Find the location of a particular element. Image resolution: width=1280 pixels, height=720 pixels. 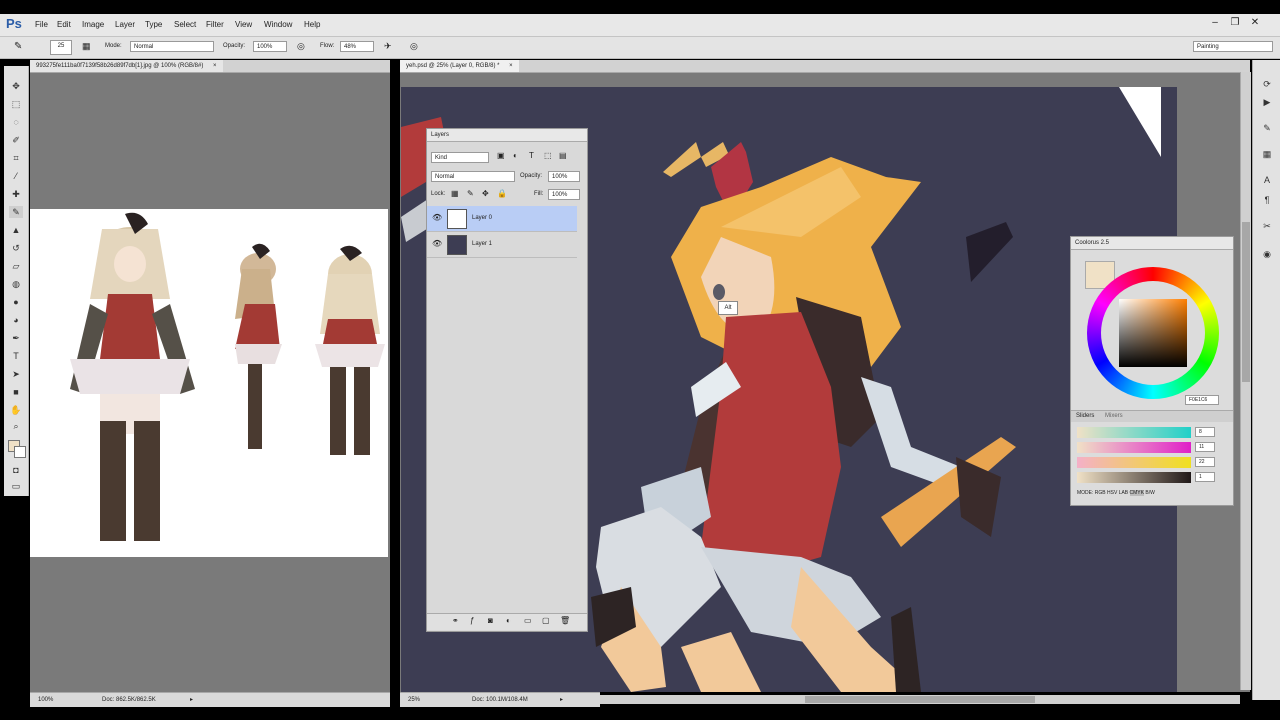

tool-presets-icon: ✂ is located at coordinates (1267, 226).